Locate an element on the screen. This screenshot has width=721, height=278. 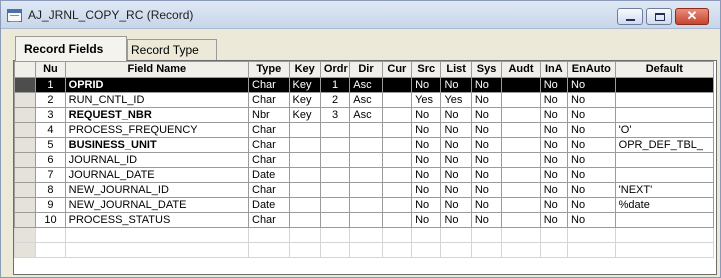
column-header-type: Type is located at coordinates (269, 69).